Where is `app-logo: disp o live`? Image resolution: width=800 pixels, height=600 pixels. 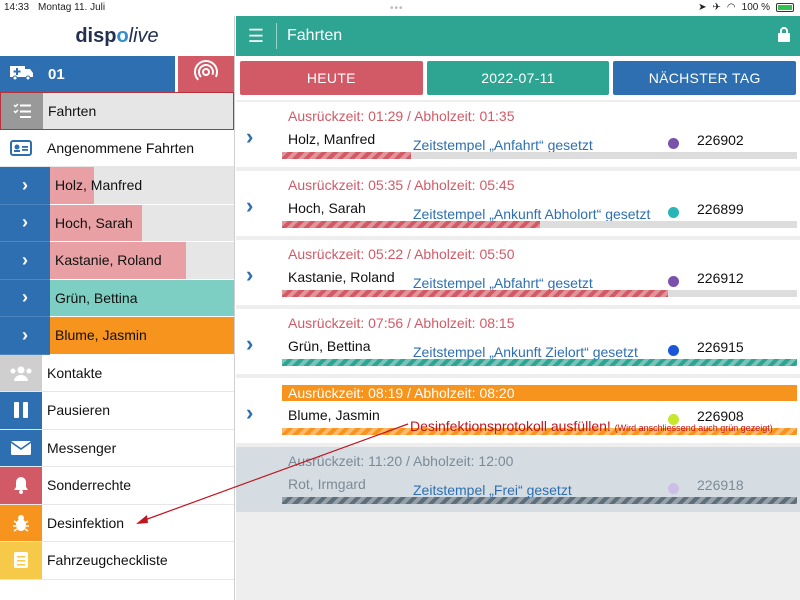 app-logo: disp o live is located at coordinates (117, 36).